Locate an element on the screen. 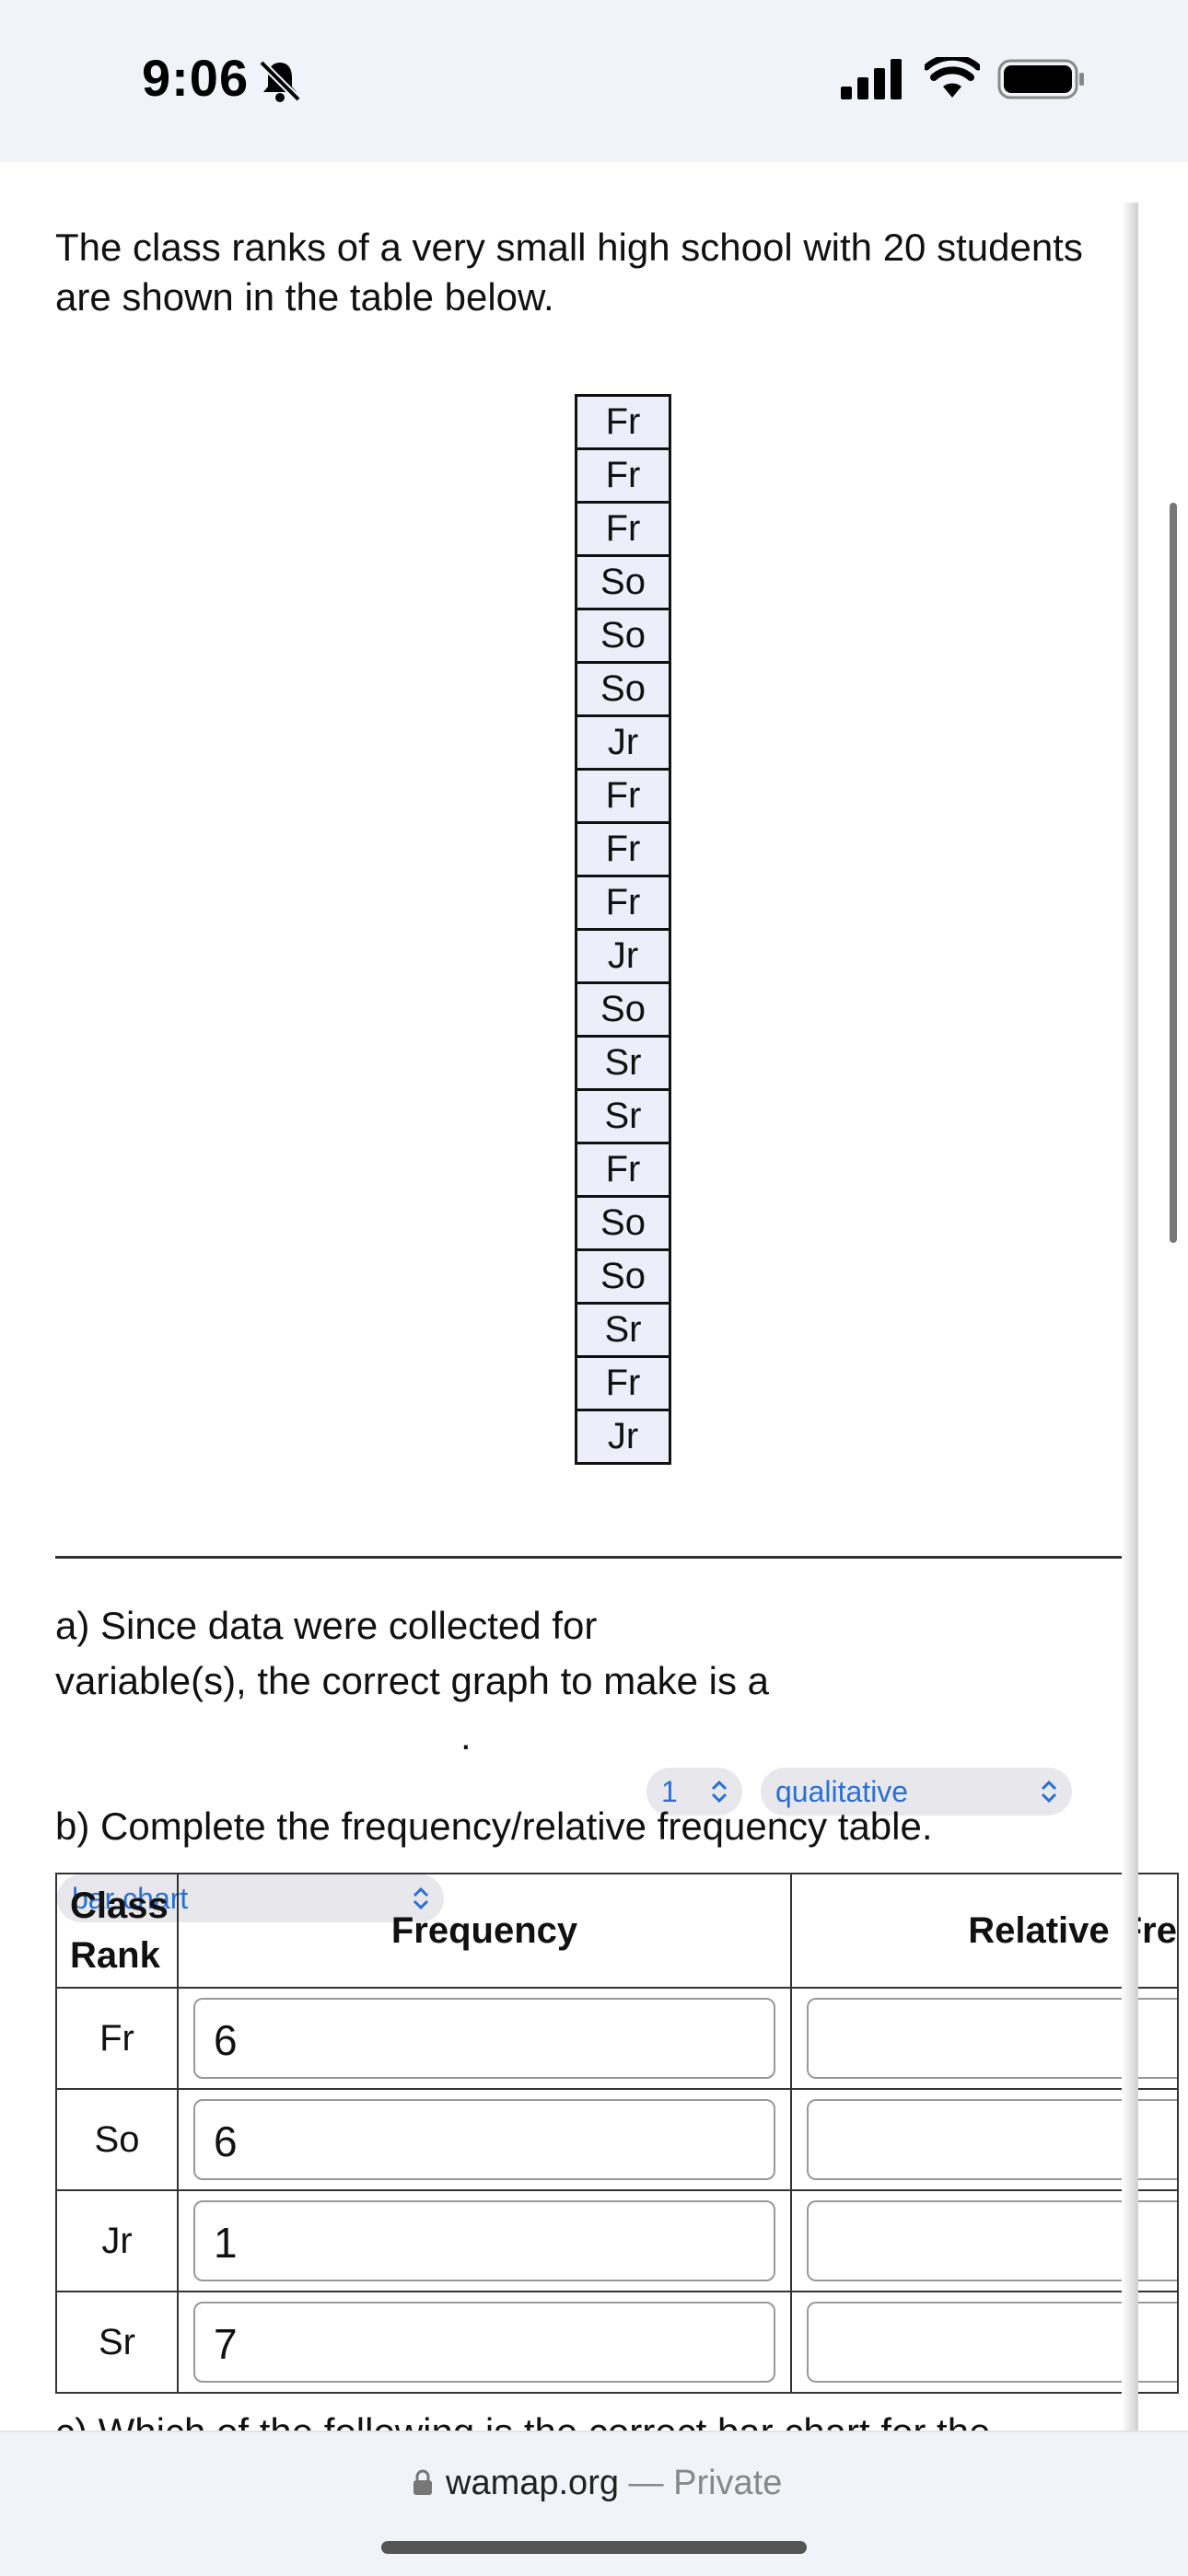 This screenshot has height=2576, width=1188. class-rank-cell: Jr is located at coordinates (117, 2240).